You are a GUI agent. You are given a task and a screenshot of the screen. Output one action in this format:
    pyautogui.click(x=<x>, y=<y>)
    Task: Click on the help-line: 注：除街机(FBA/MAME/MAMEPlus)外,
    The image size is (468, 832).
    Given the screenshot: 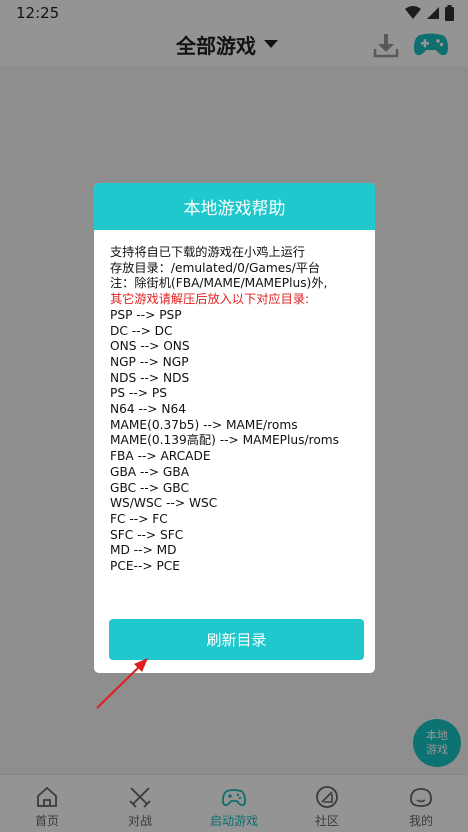 What is the action you would take?
    pyautogui.click(x=219, y=283)
    